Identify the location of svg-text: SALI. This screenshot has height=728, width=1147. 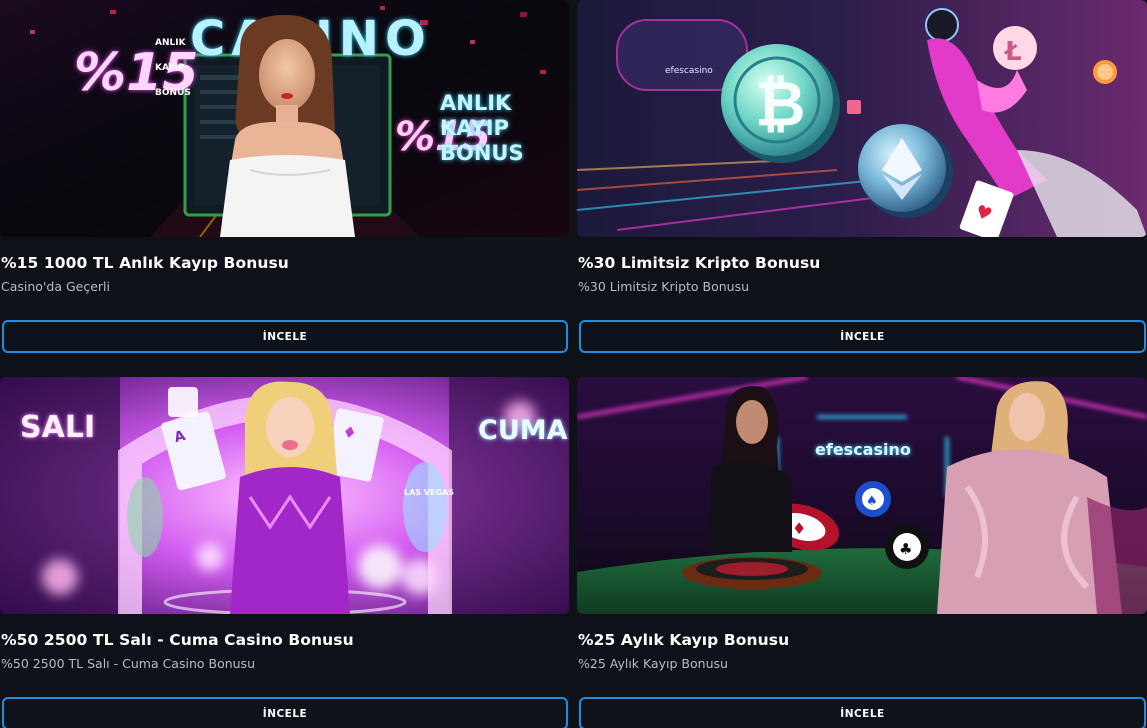
(57, 427).